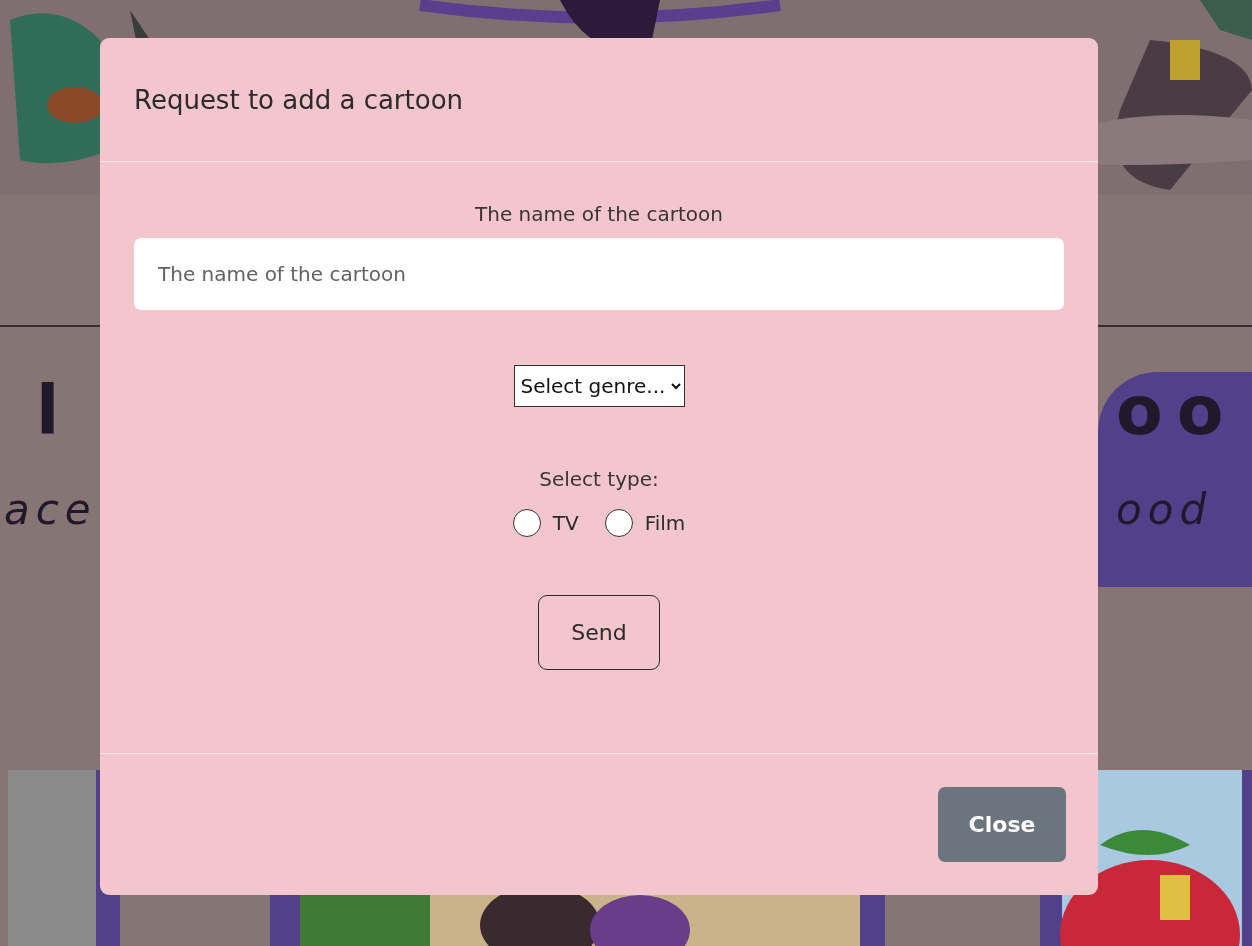 Image resolution: width=1252 pixels, height=946 pixels. Describe the element at coordinates (50, 509) in the screenshot. I see `subheading-text: ace` at that location.